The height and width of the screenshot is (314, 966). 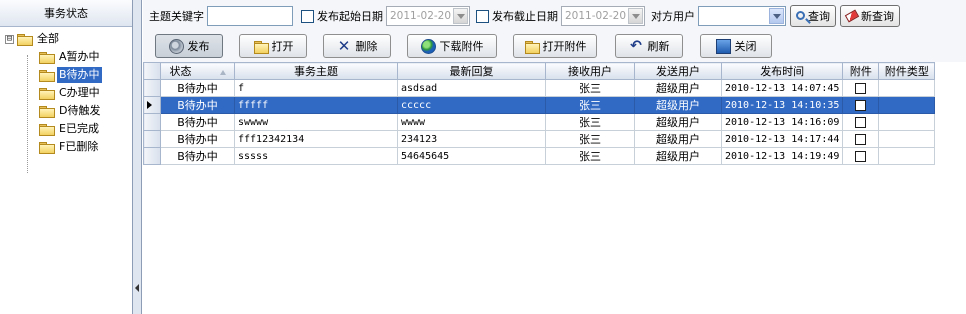 What do you see at coordinates (366, 46) in the screenshot?
I see `delete-button-label: 删除` at bounding box center [366, 46].